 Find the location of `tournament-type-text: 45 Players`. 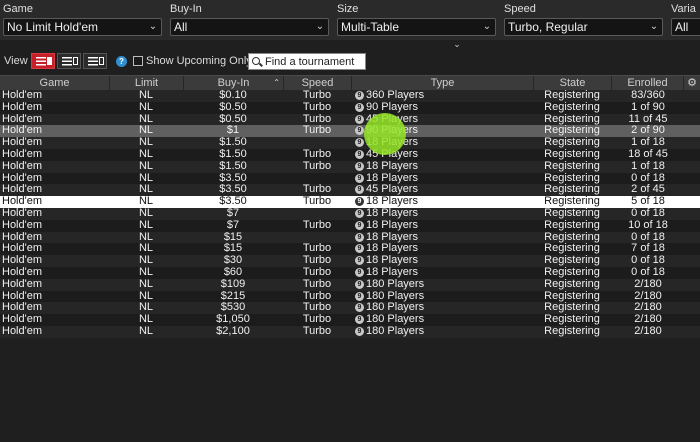

tournament-type-text: 45 Players is located at coordinates (392, 119).